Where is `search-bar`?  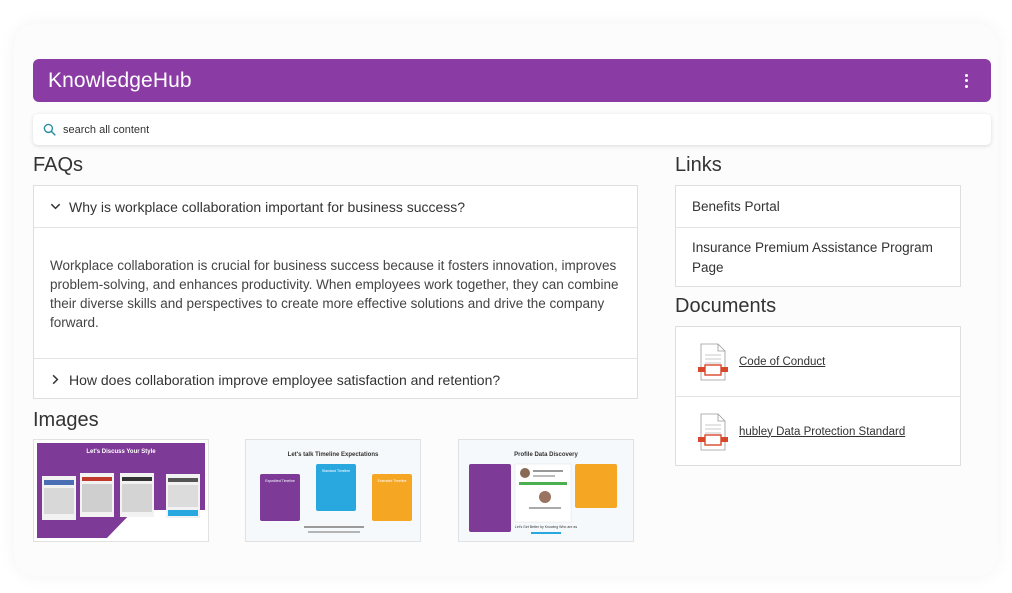 search-bar is located at coordinates (512, 129).